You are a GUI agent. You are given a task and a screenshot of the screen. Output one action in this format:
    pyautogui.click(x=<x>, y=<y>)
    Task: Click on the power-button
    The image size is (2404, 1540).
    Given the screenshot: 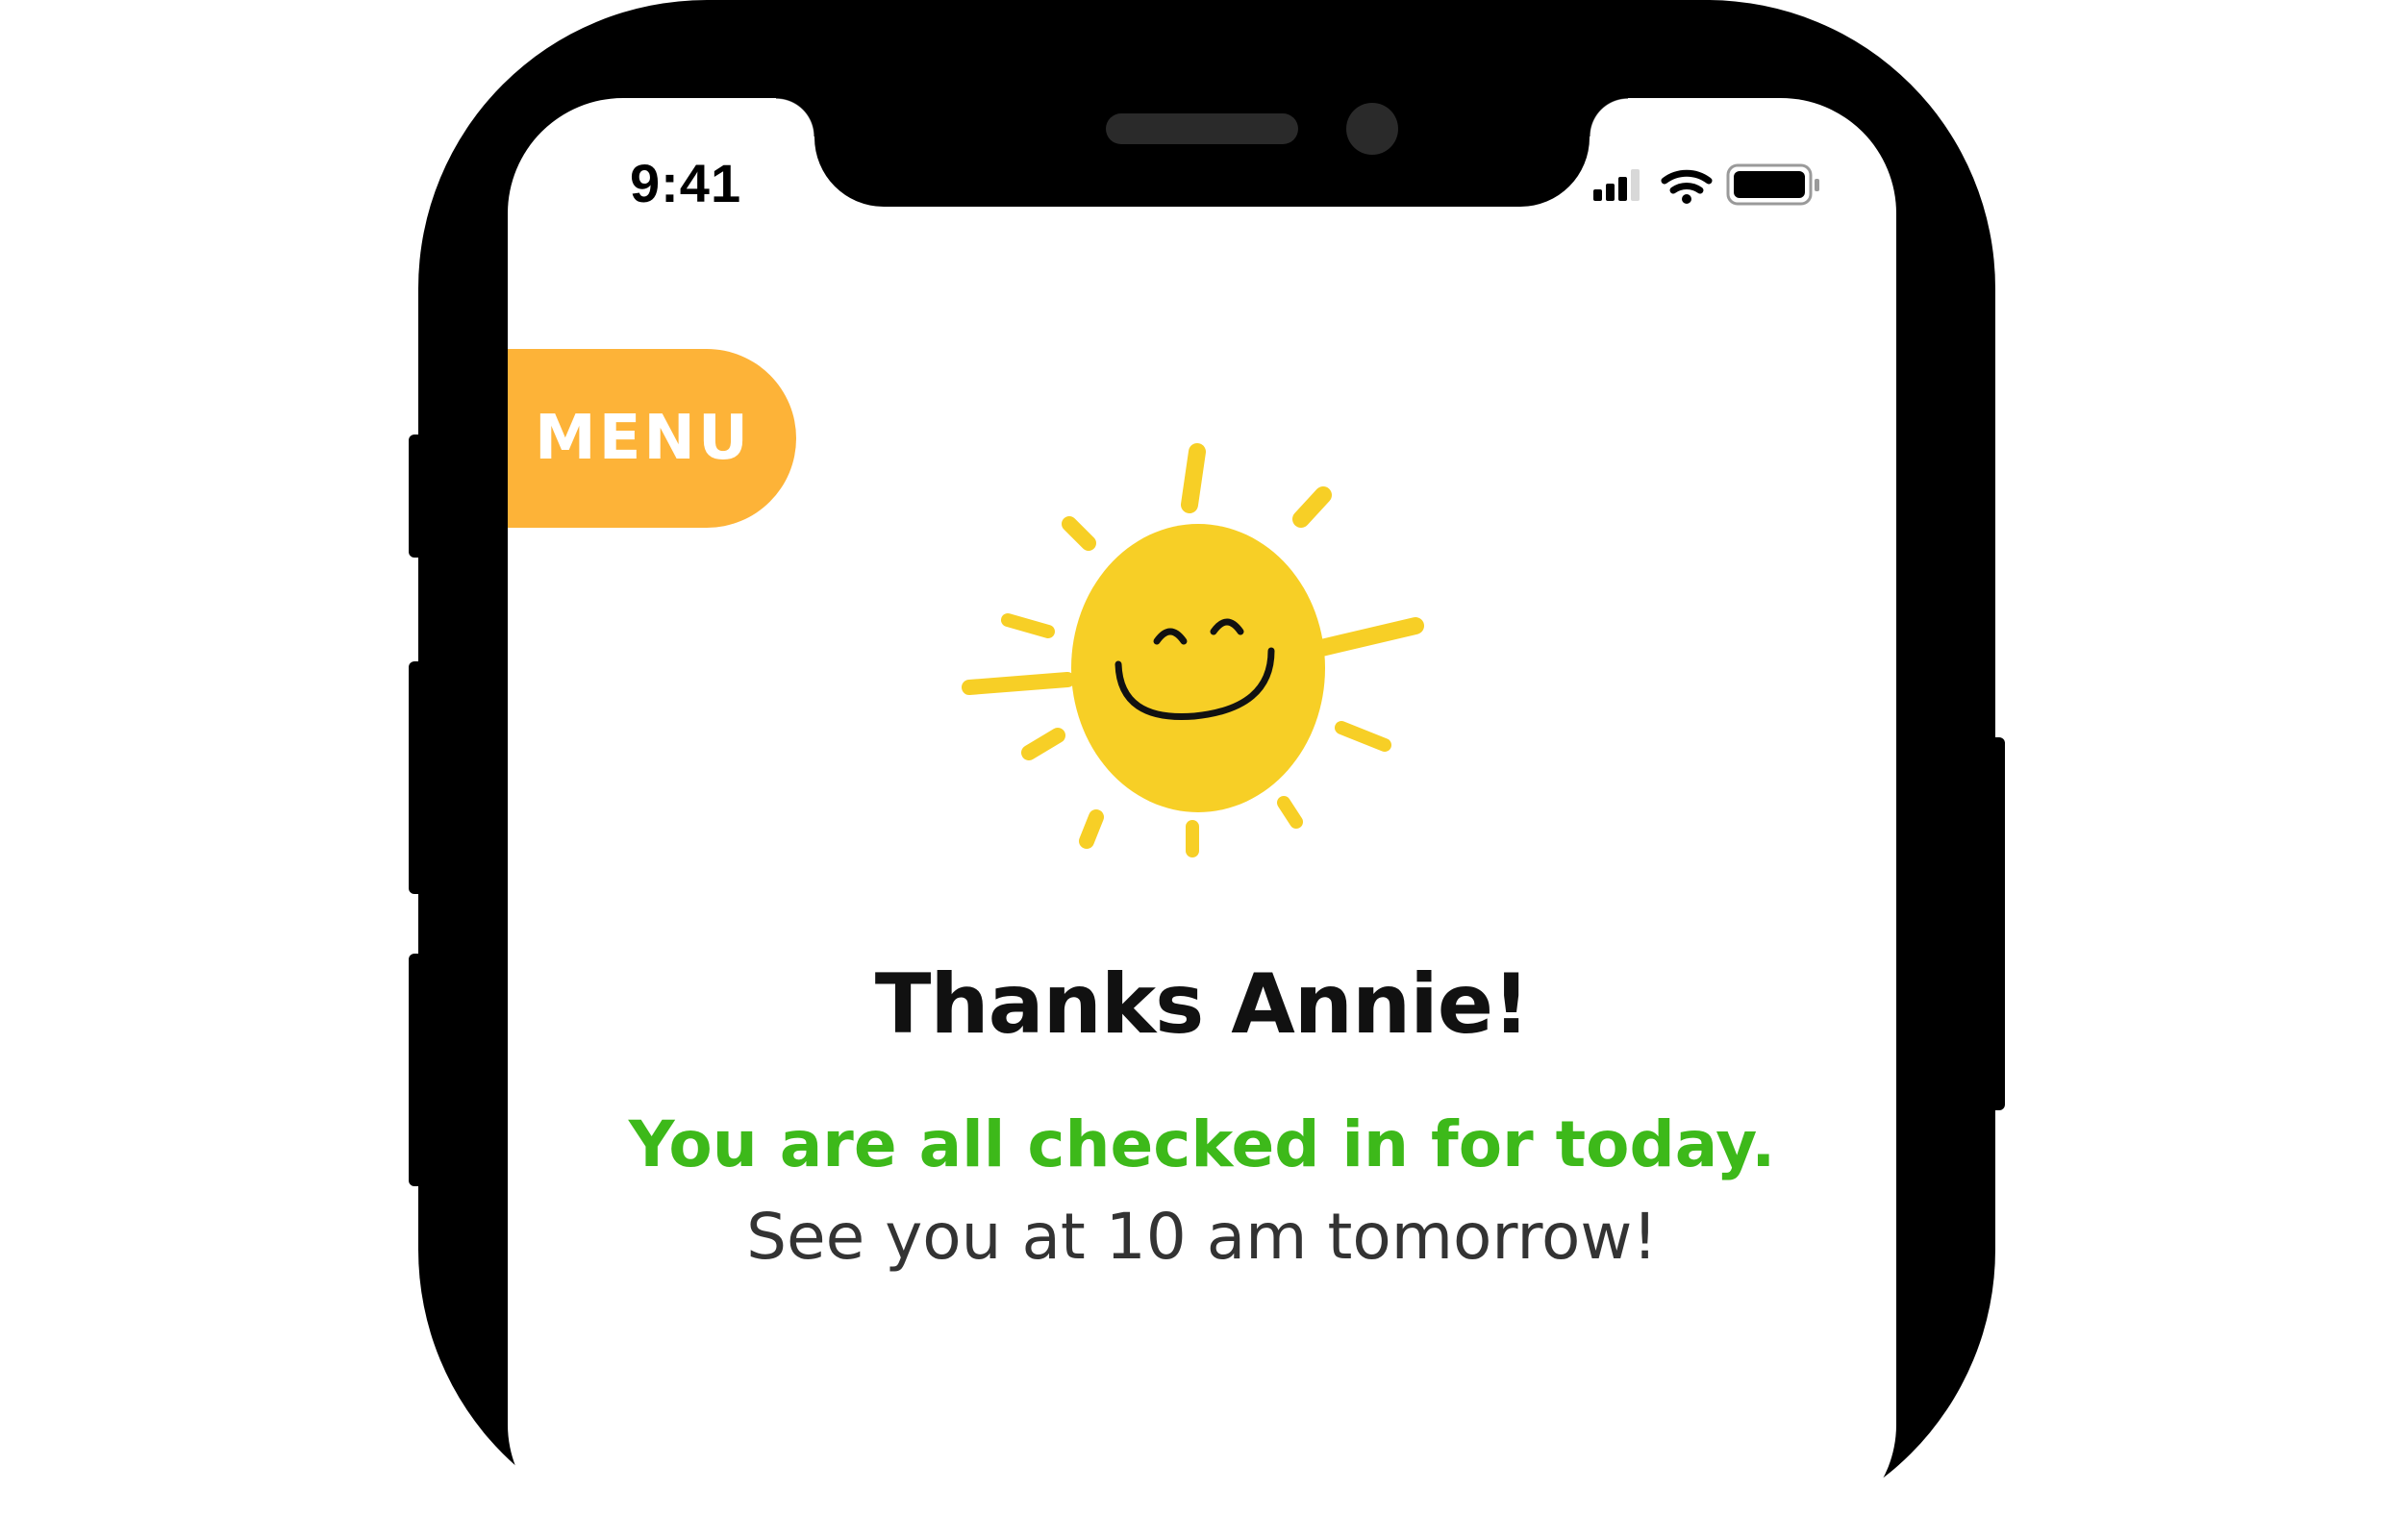 What is the action you would take?
    pyautogui.click(x=1995, y=923)
    